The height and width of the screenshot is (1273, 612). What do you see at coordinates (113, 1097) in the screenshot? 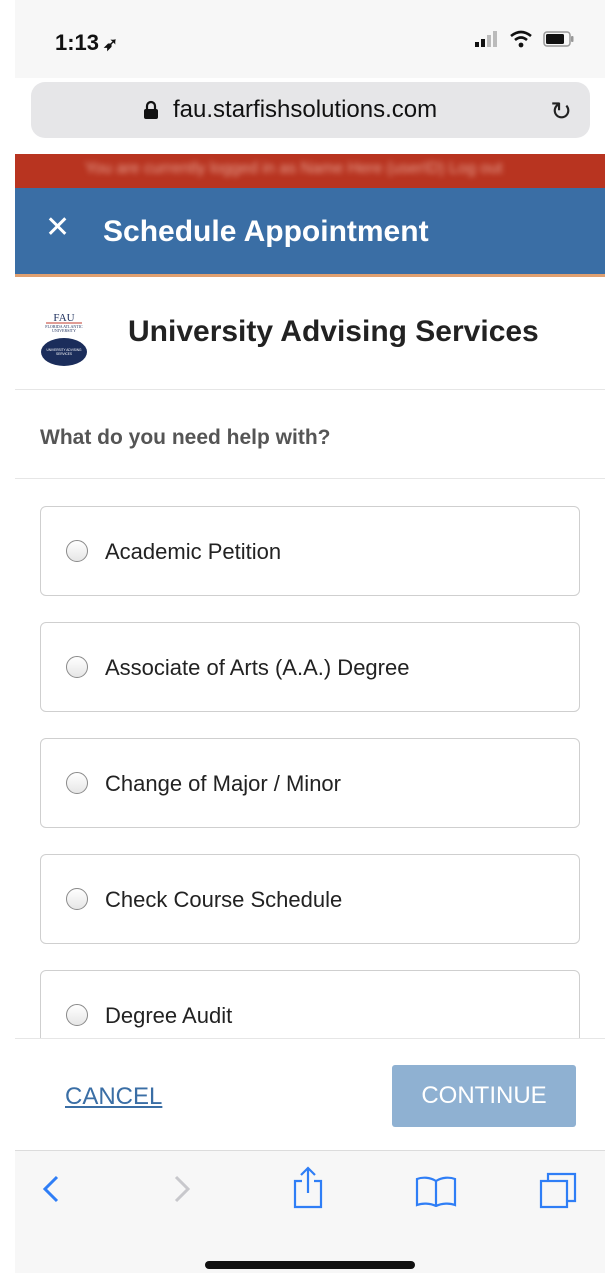
I see `cancel-link: CANCEL` at bounding box center [113, 1097].